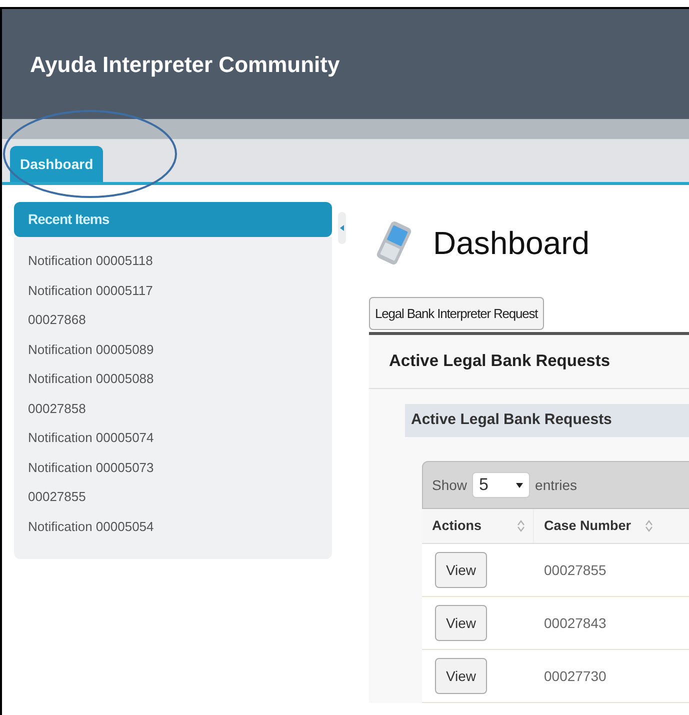 The image size is (689, 715). What do you see at coordinates (173, 261) in the screenshot?
I see `recent-item-link: Notification 00005118` at bounding box center [173, 261].